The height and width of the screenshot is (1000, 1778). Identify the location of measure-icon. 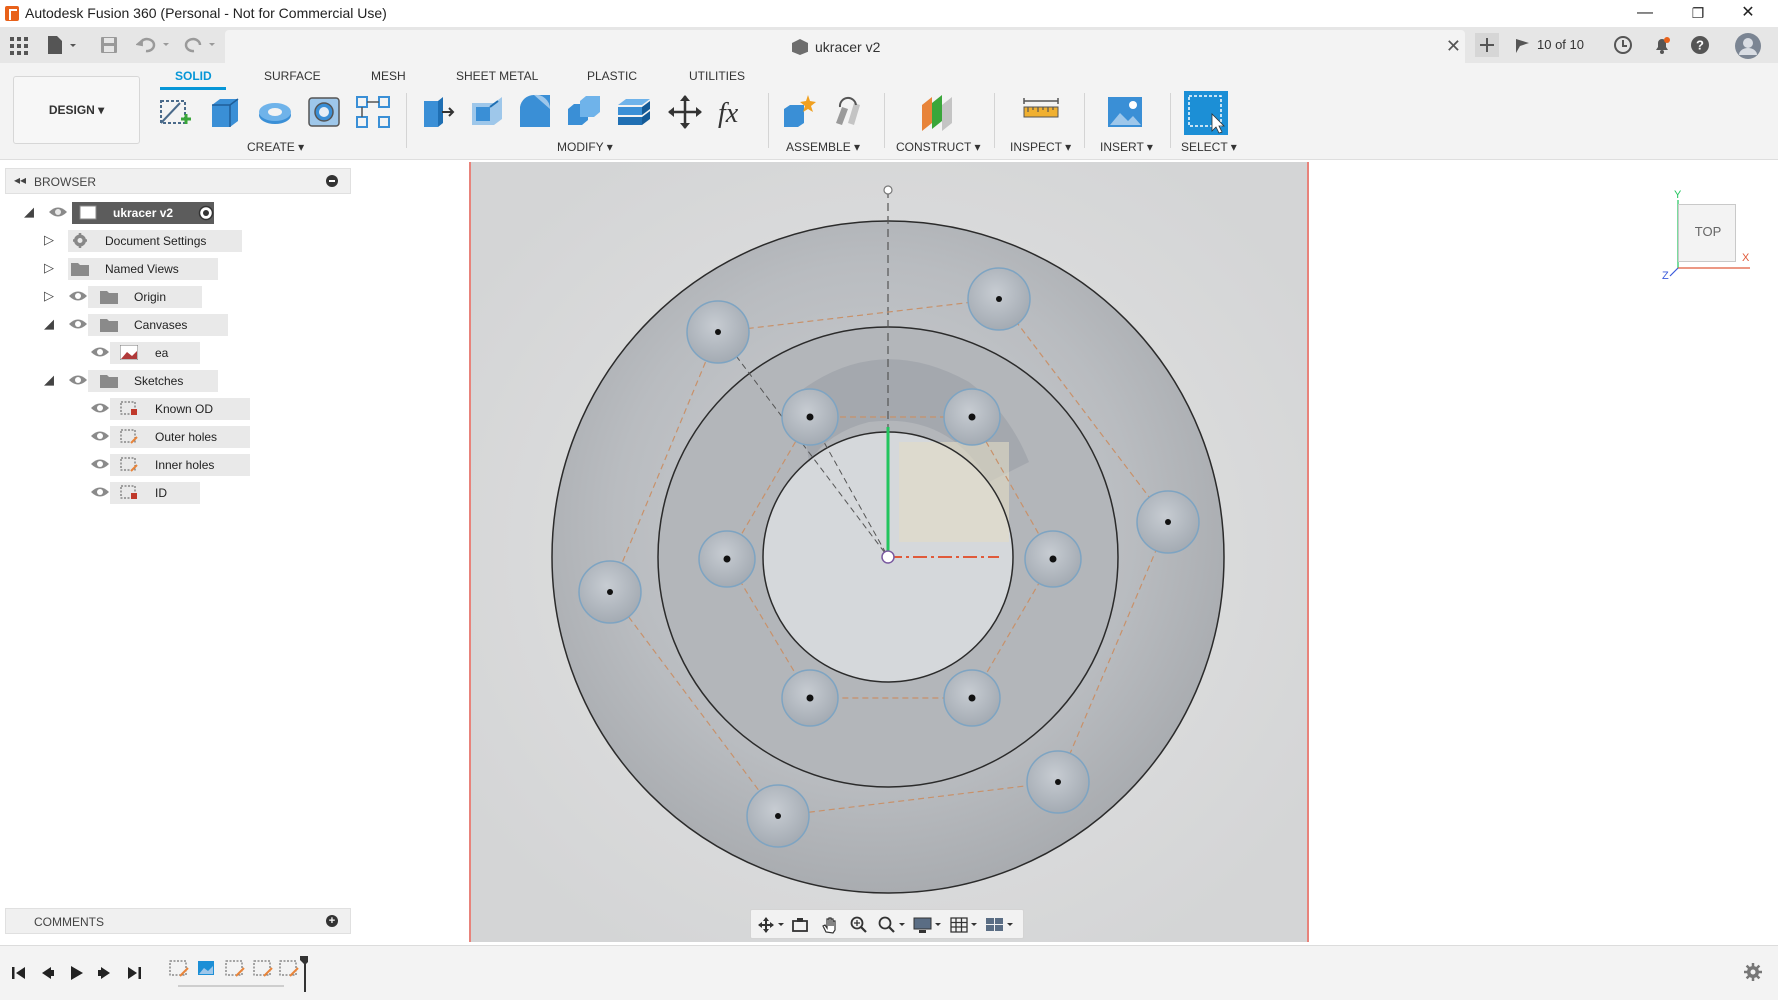
(1041, 112).